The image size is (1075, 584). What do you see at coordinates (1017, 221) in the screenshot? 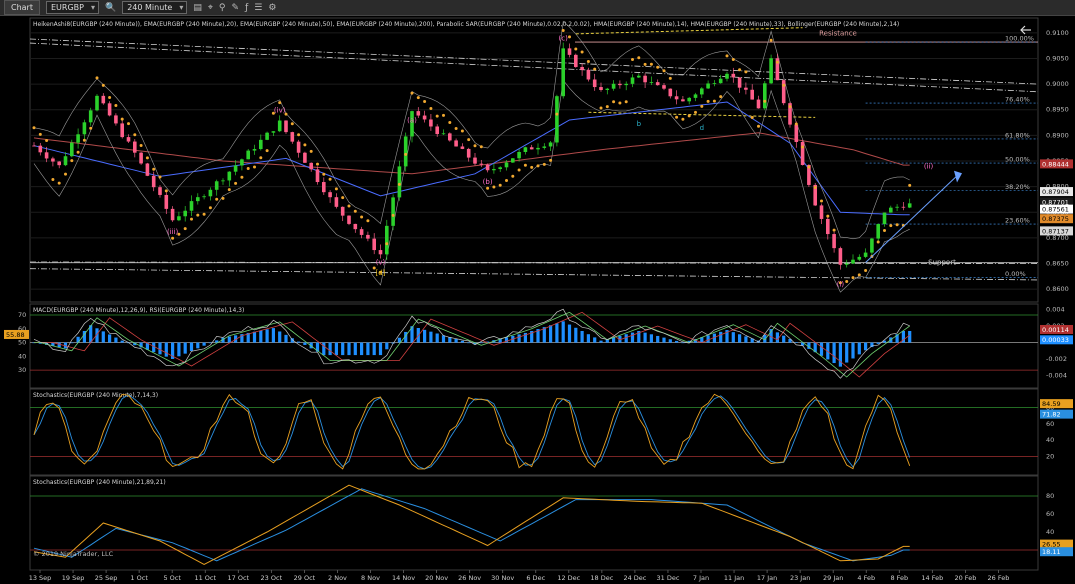
I see `fib-level-label: 23.60%` at bounding box center [1017, 221].